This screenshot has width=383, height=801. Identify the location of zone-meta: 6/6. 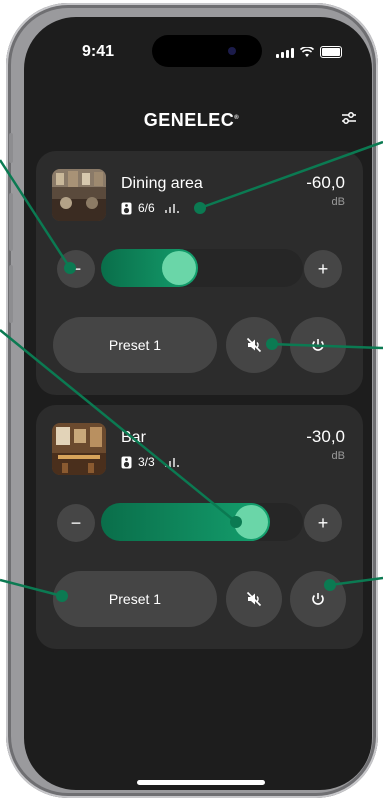
(150, 208).